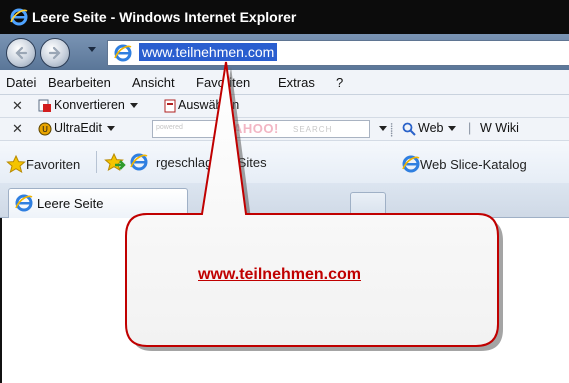  What do you see at coordinates (279, 274) in the screenshot?
I see `callout-url-text: www.teilnehmen.com` at bounding box center [279, 274].